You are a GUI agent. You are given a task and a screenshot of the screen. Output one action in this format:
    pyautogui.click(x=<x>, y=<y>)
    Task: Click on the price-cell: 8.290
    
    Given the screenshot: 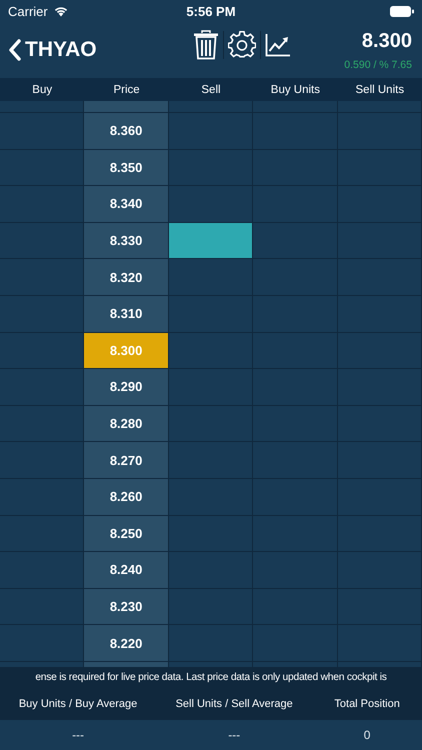 What is the action you would take?
    pyautogui.click(x=126, y=387)
    